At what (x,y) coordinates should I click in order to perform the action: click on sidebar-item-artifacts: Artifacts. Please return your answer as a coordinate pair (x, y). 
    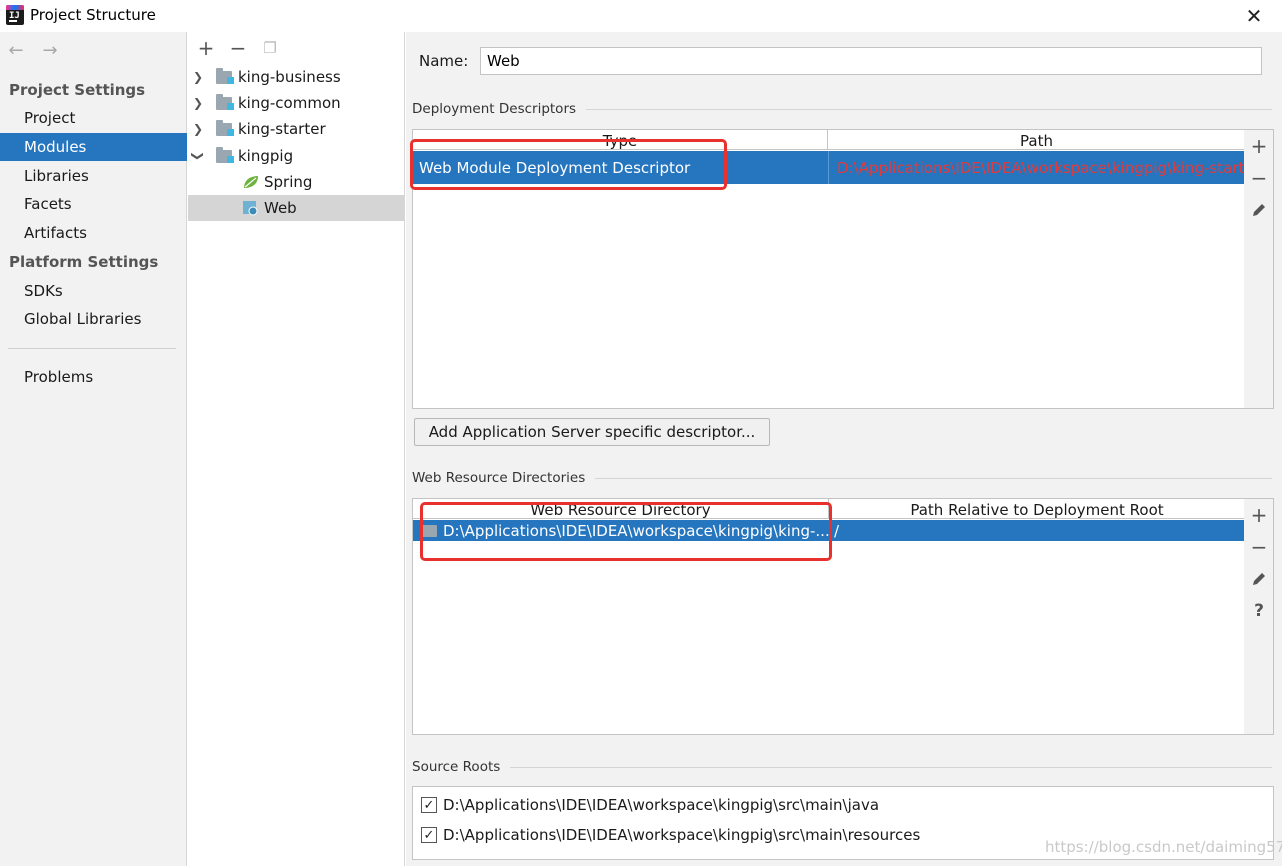
    Looking at the image, I should click on (93, 233).